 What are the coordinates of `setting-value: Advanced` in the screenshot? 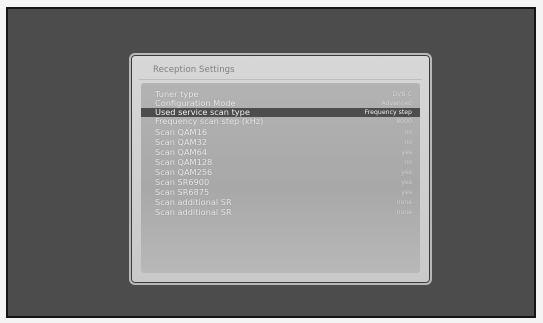 It's located at (396, 103).